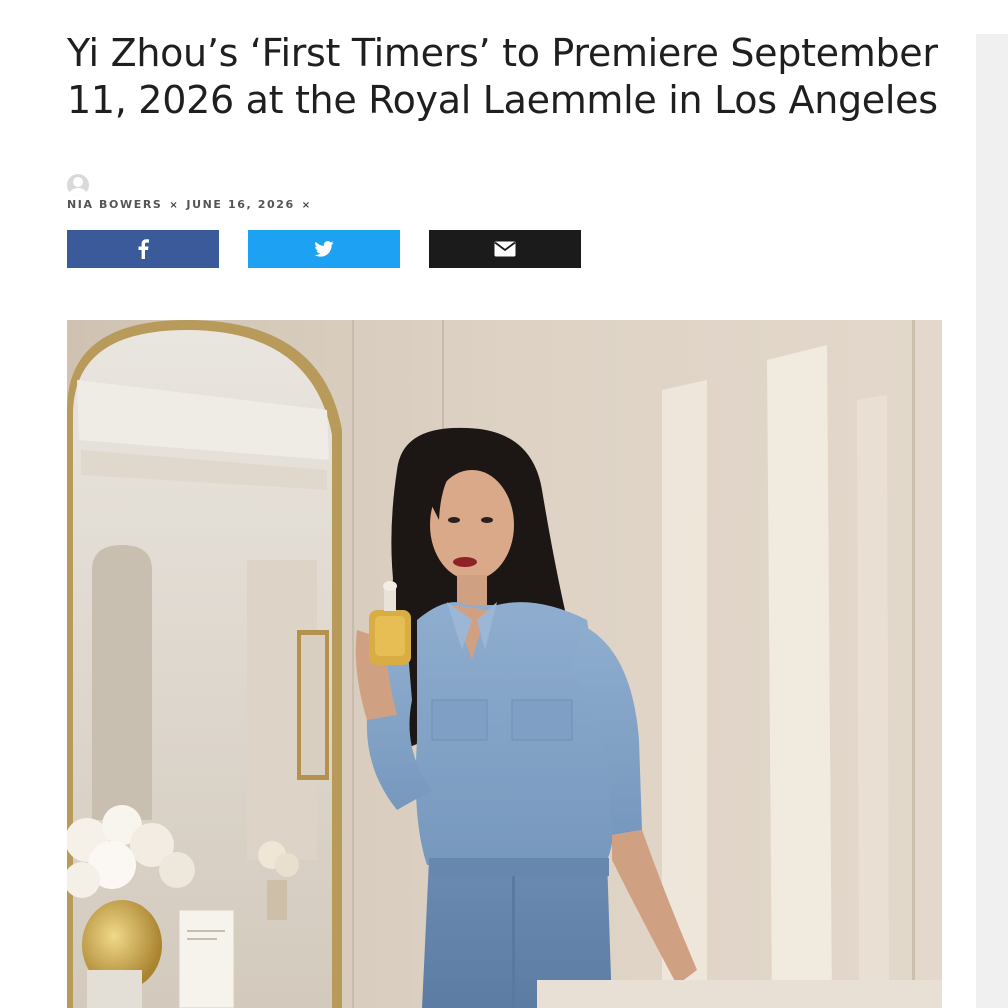 Image resolution: width=1008 pixels, height=1008 pixels. I want to click on author-avatar-icon, so click(78, 185).